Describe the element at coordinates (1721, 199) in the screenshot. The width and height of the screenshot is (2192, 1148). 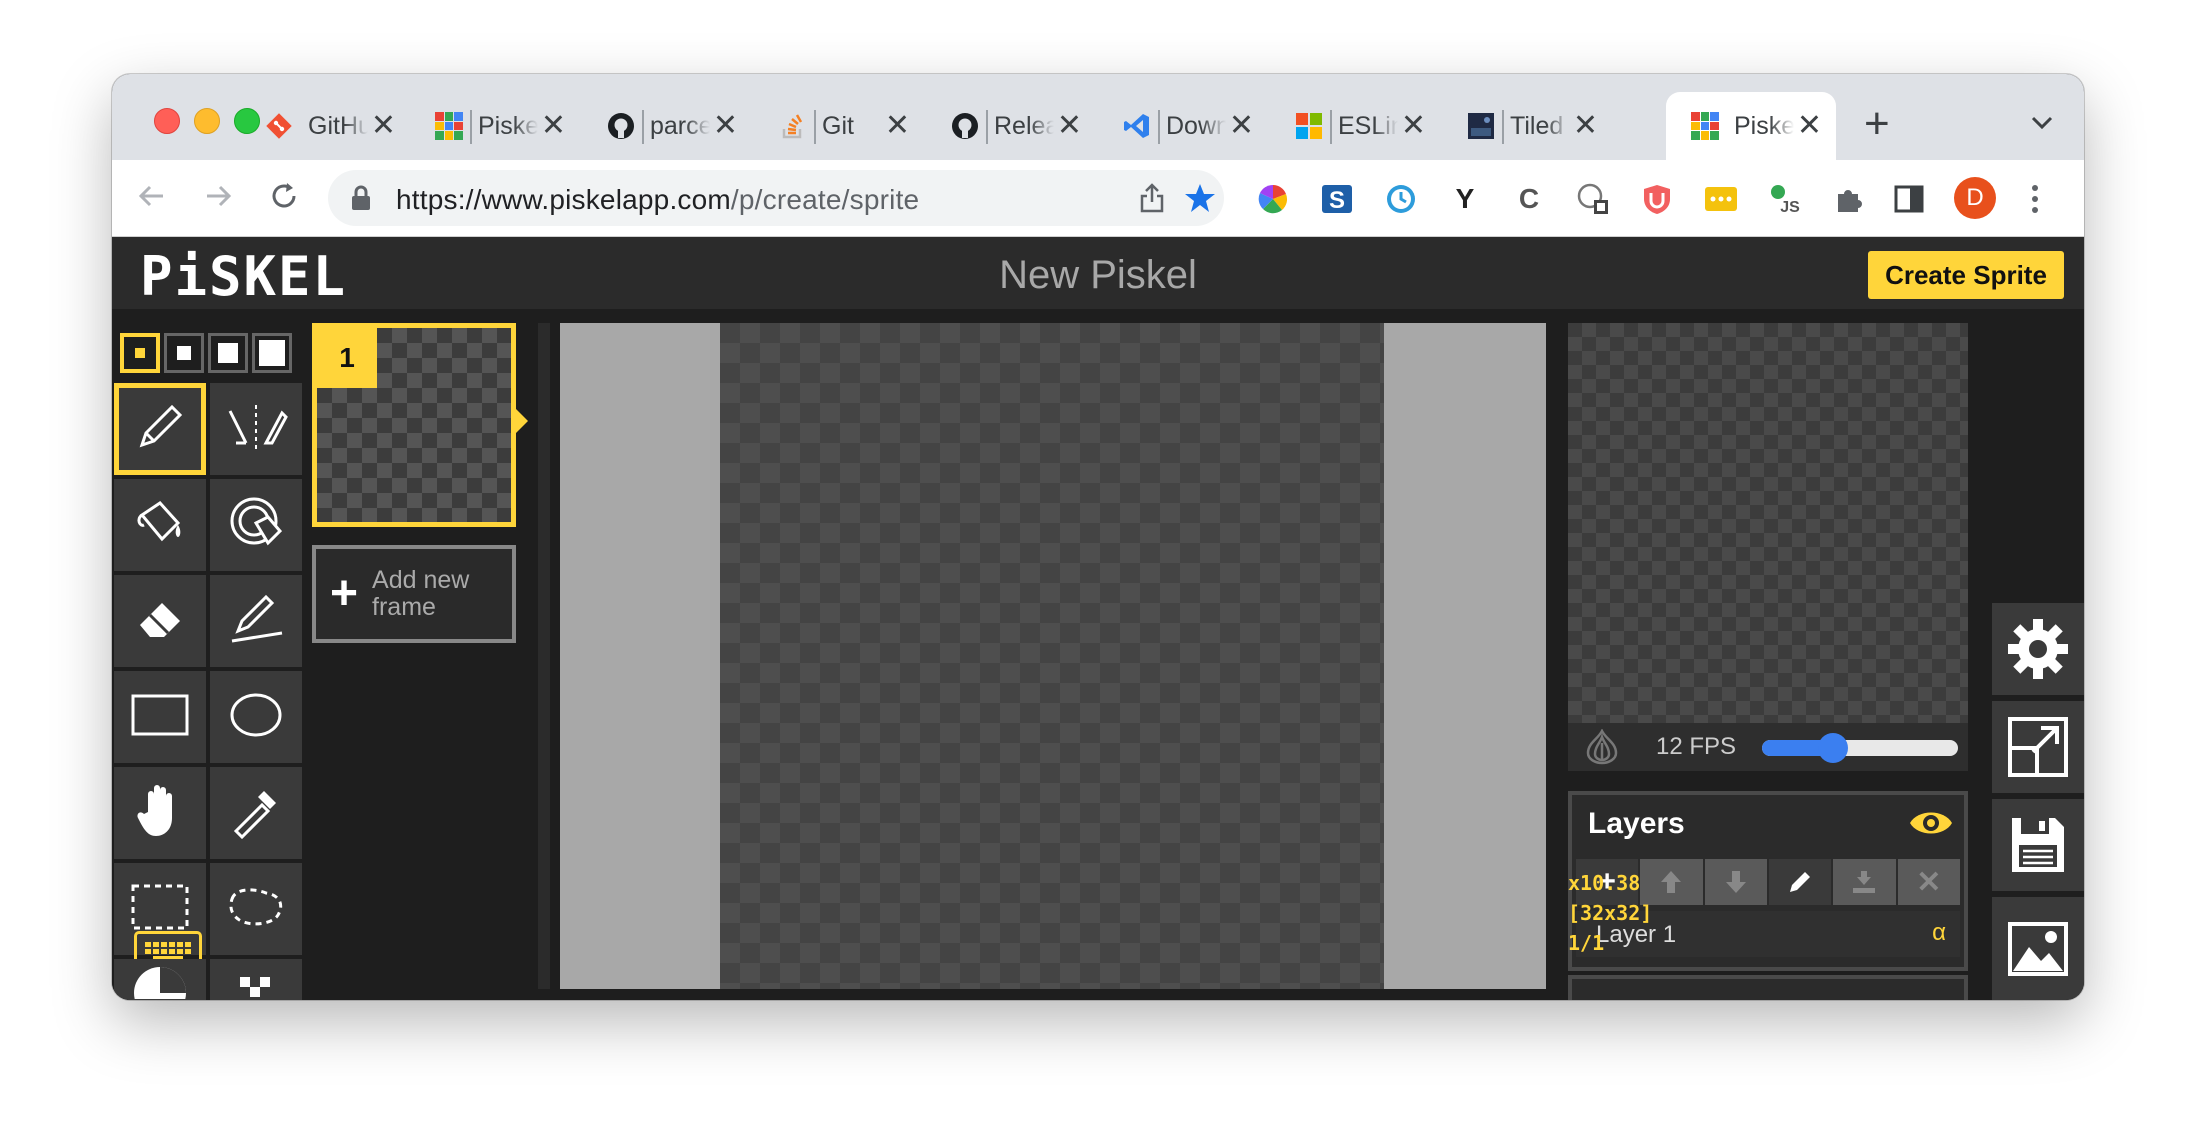
I see `password-extension-icon` at that location.